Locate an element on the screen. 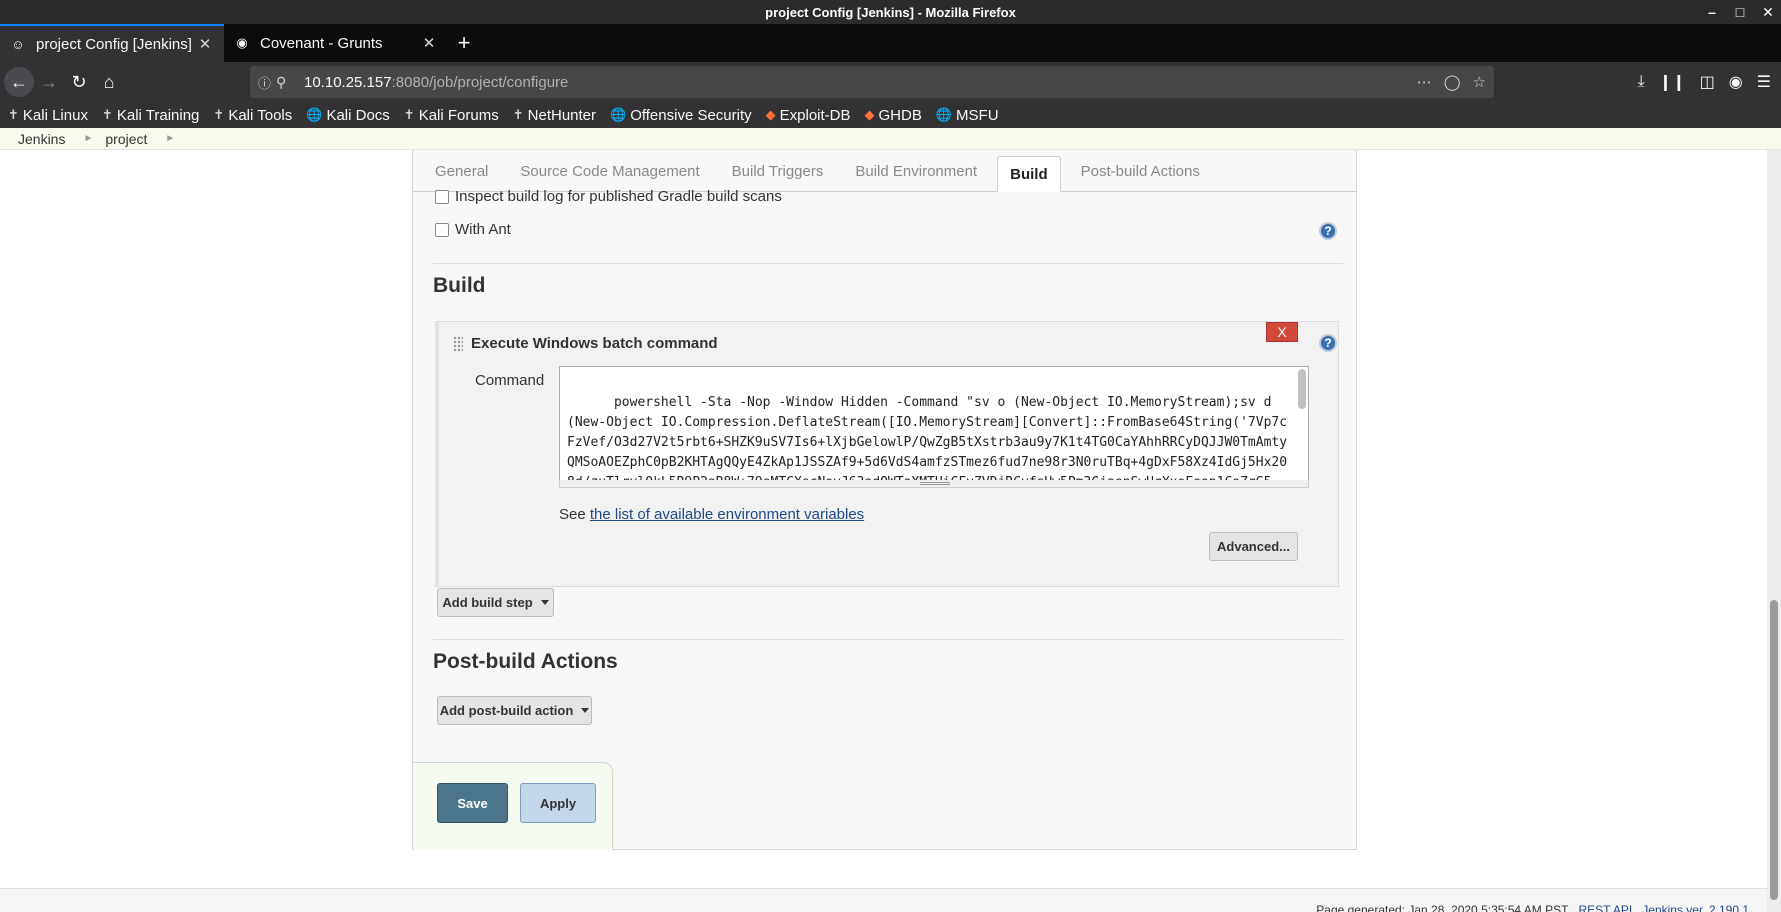 This screenshot has width=1781, height=912. delete-step-button: X is located at coordinates (1282, 332).